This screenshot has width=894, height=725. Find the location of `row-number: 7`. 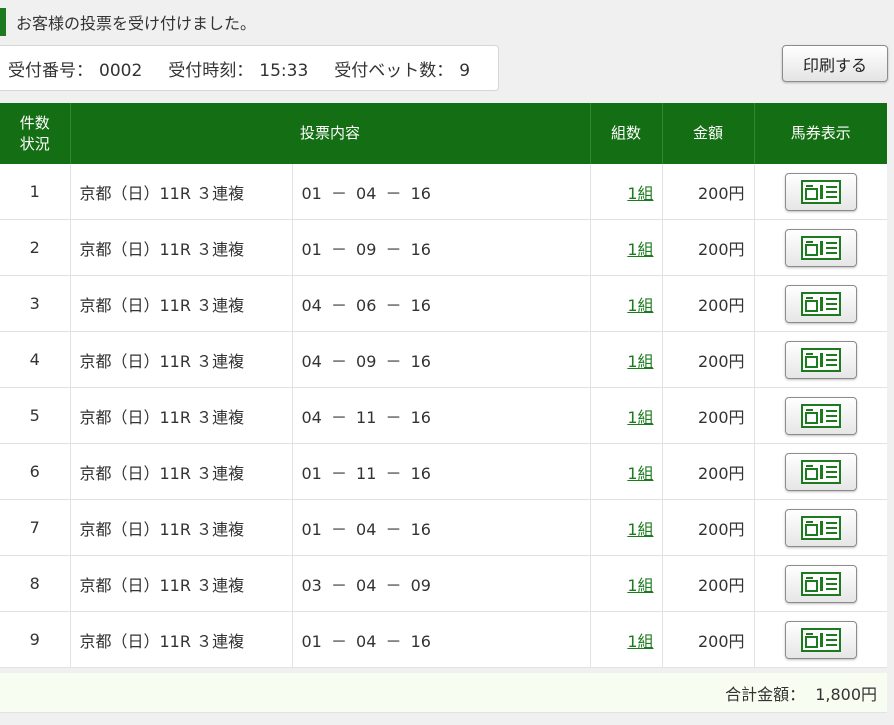

row-number: 7 is located at coordinates (35, 527).